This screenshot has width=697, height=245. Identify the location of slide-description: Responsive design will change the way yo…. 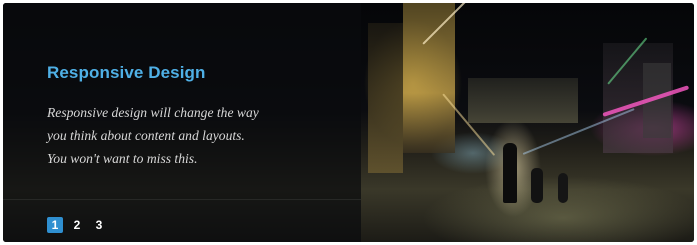
(197, 135).